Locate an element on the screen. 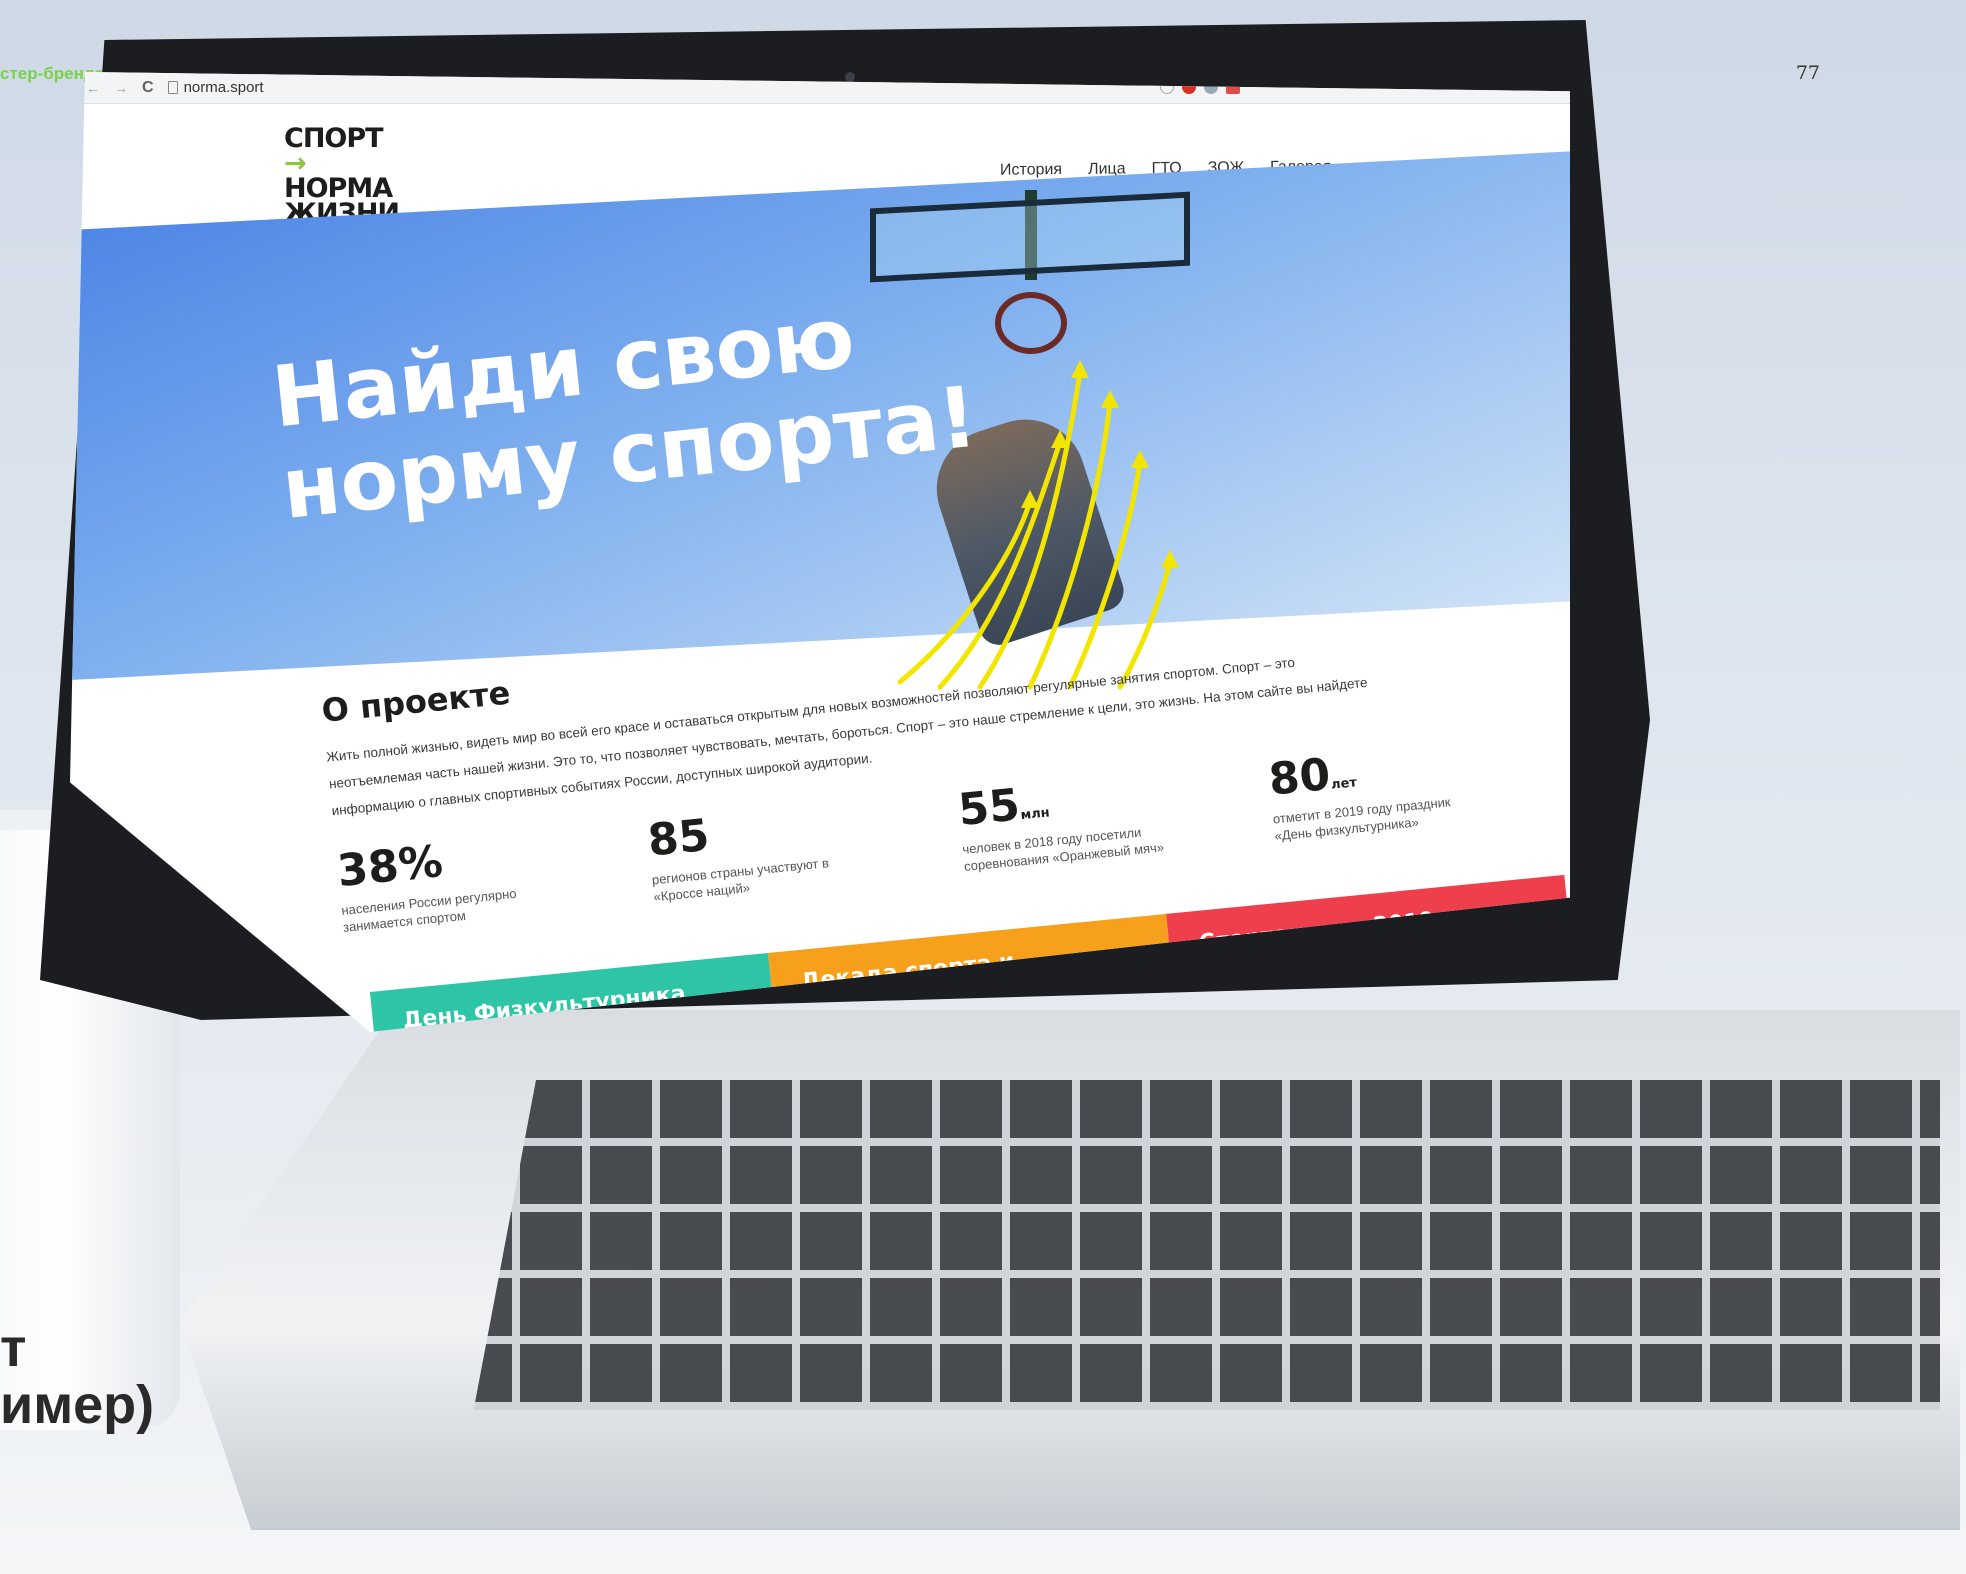 The image size is (1966, 1574). stat-number: 55 is located at coordinates (989, 808).